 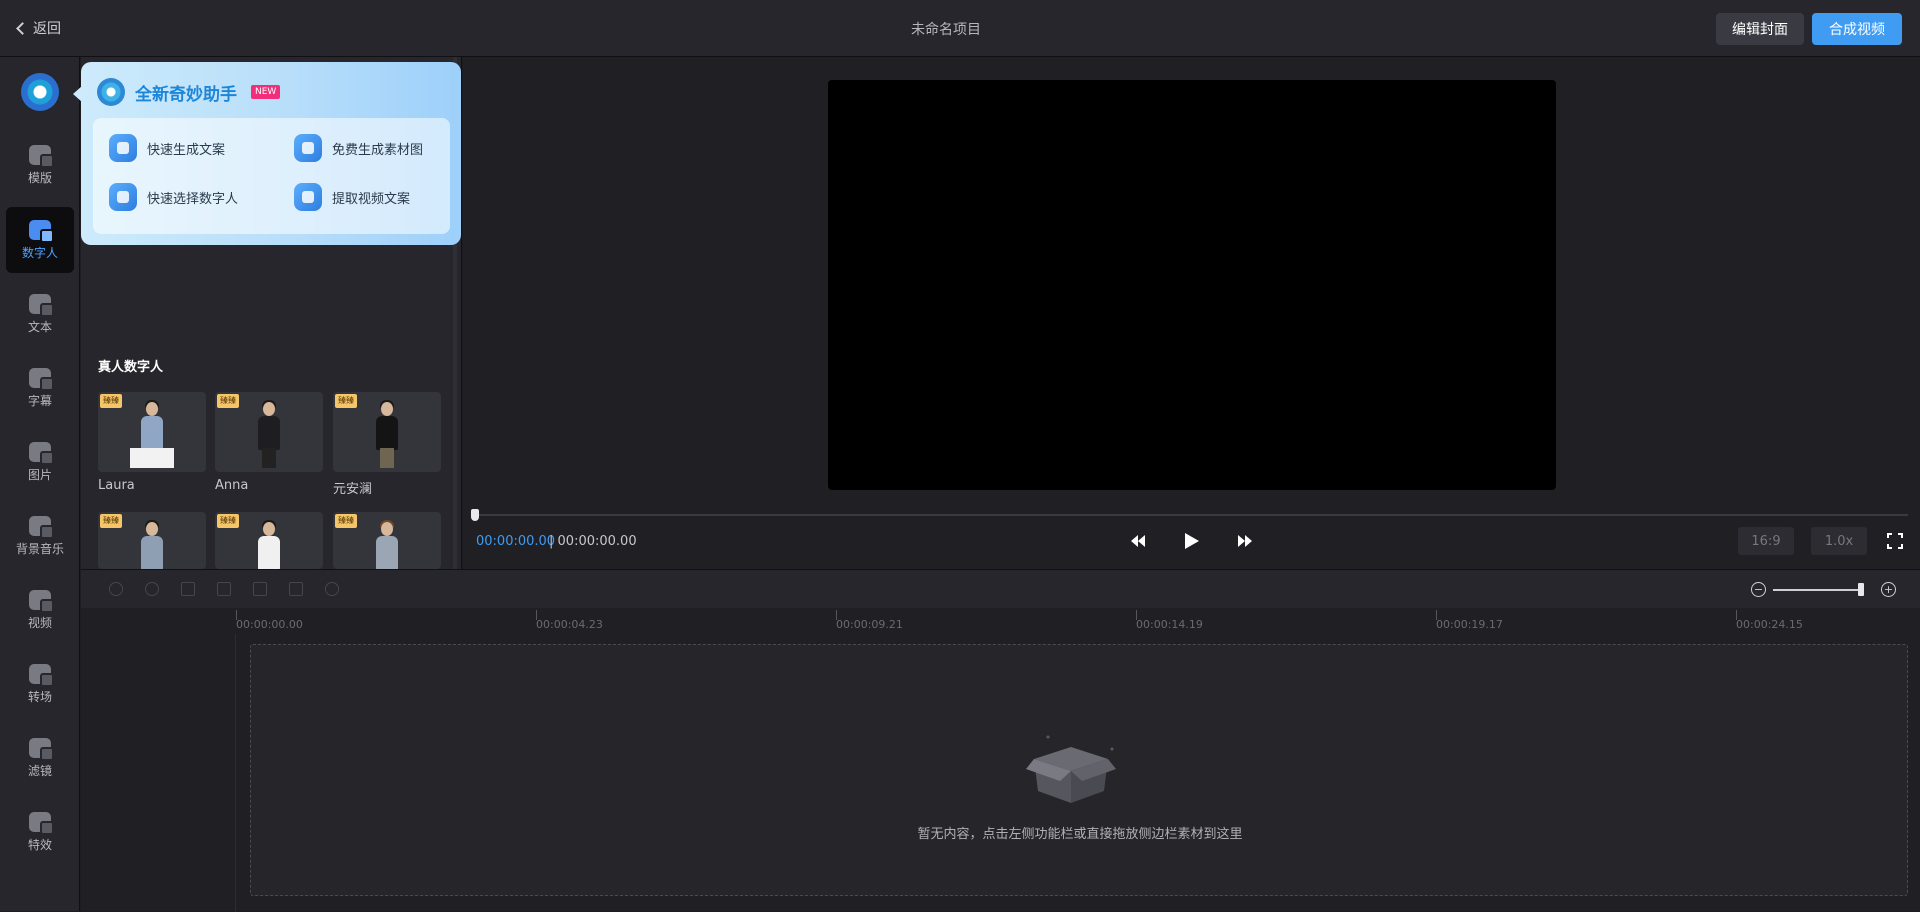 I want to click on ruler-label: 00:00:00.00, so click(x=269, y=624).